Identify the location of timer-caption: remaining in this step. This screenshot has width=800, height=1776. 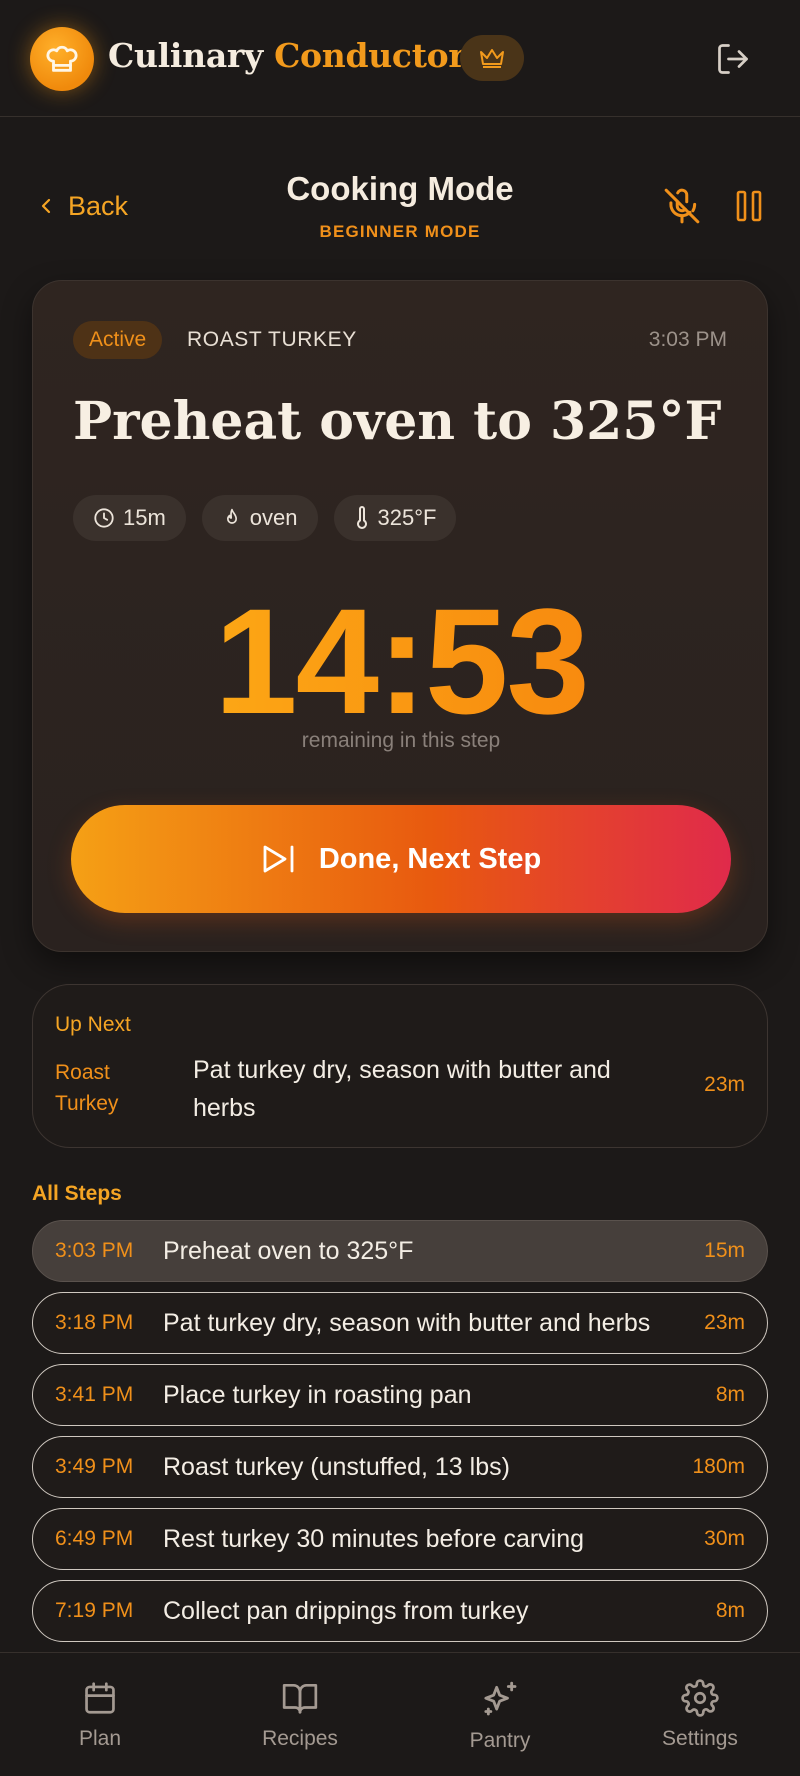
(401, 740).